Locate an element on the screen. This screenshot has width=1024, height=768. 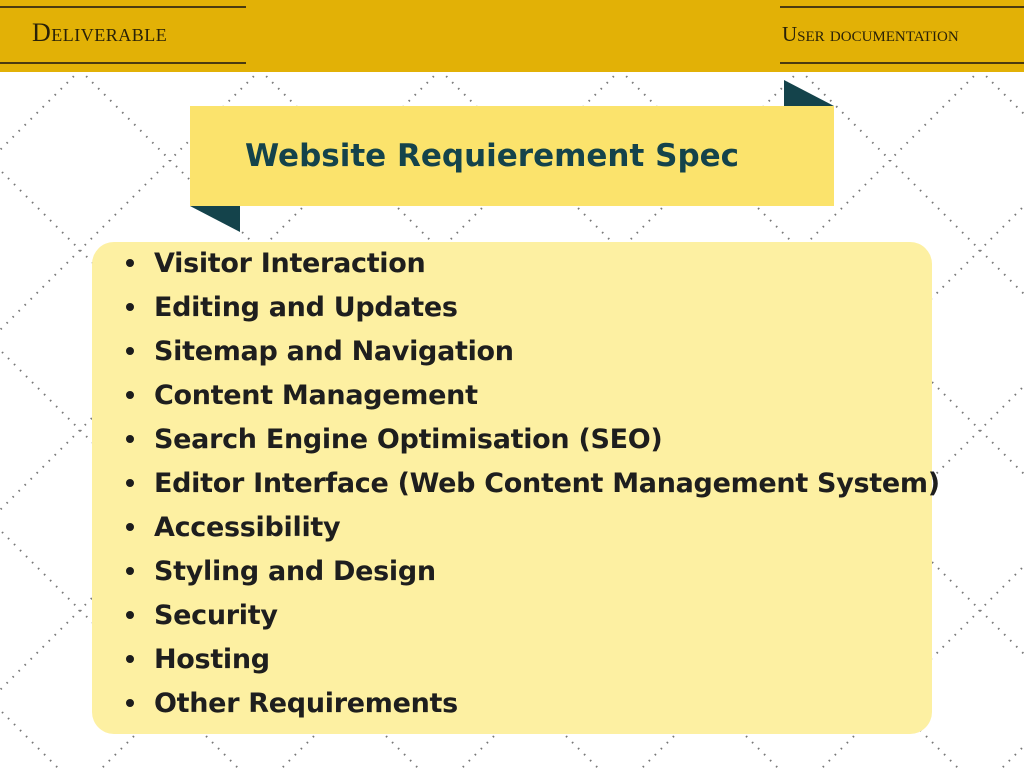
requirement-label: Sitemap and Navigation is located at coordinates (334, 351).